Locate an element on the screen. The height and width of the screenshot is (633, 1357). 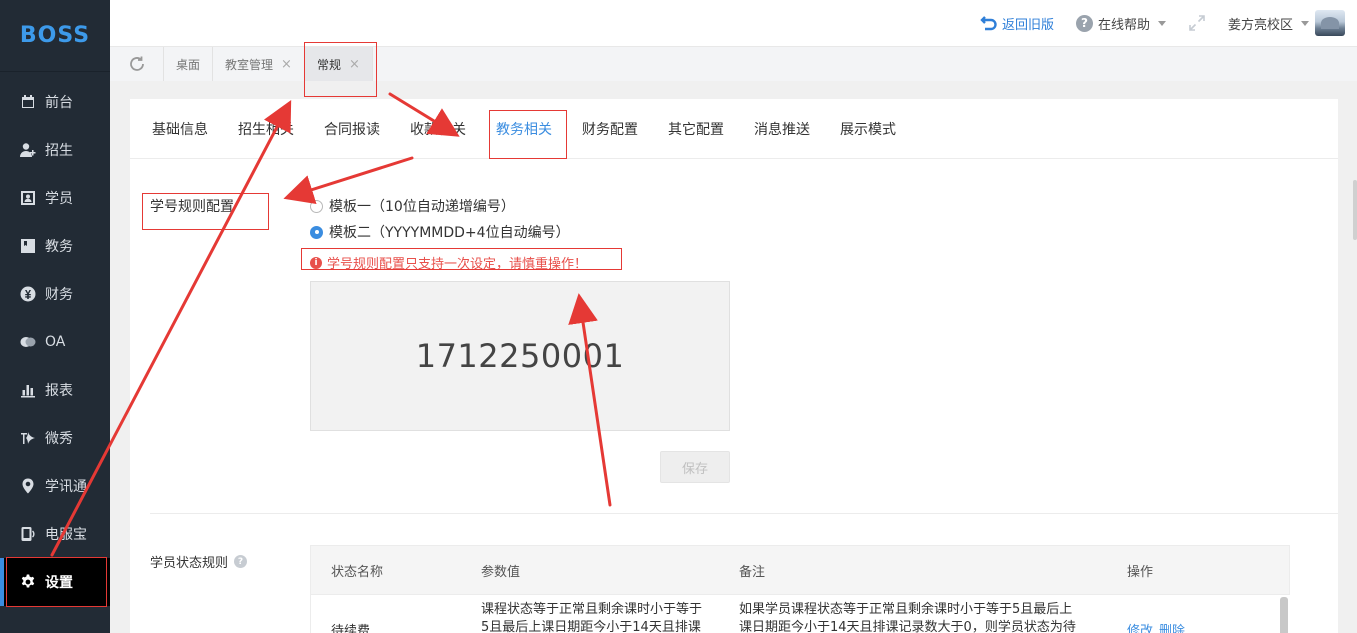
location-icon is located at coordinates (28, 486).